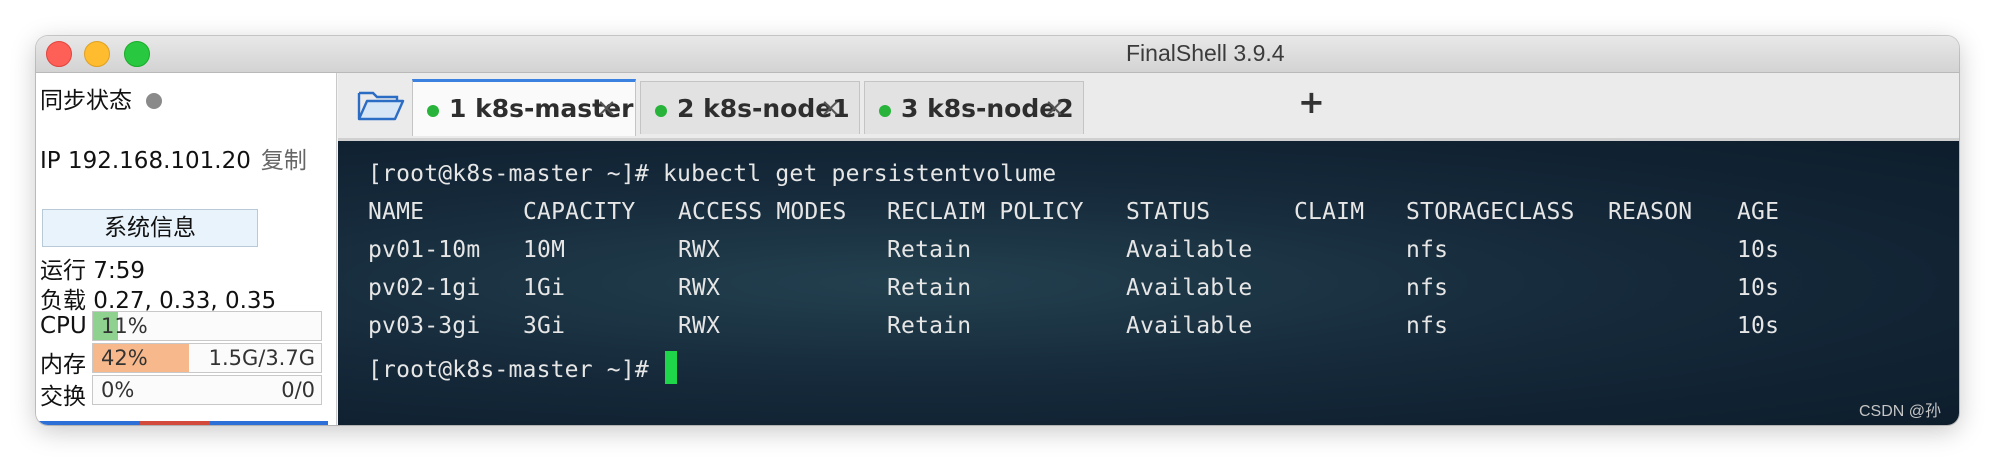  What do you see at coordinates (261, 358) in the screenshot?
I see `memory-usage: 1.5G/3.7G` at bounding box center [261, 358].